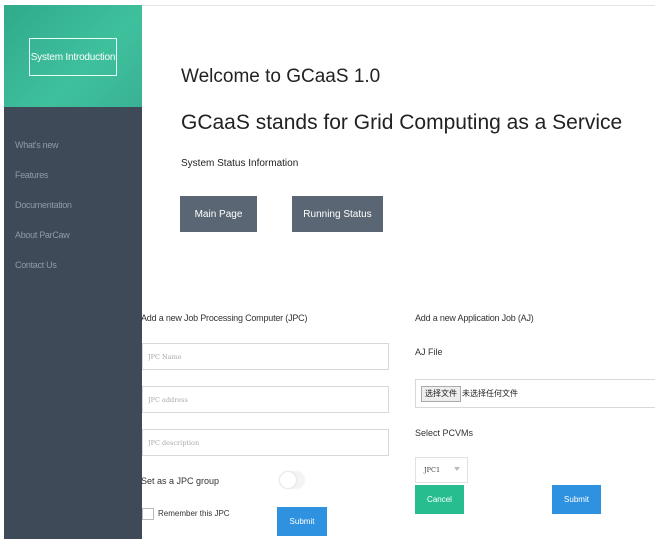  Describe the element at coordinates (265, 399) in the screenshot. I see `jpc-address-input` at that location.